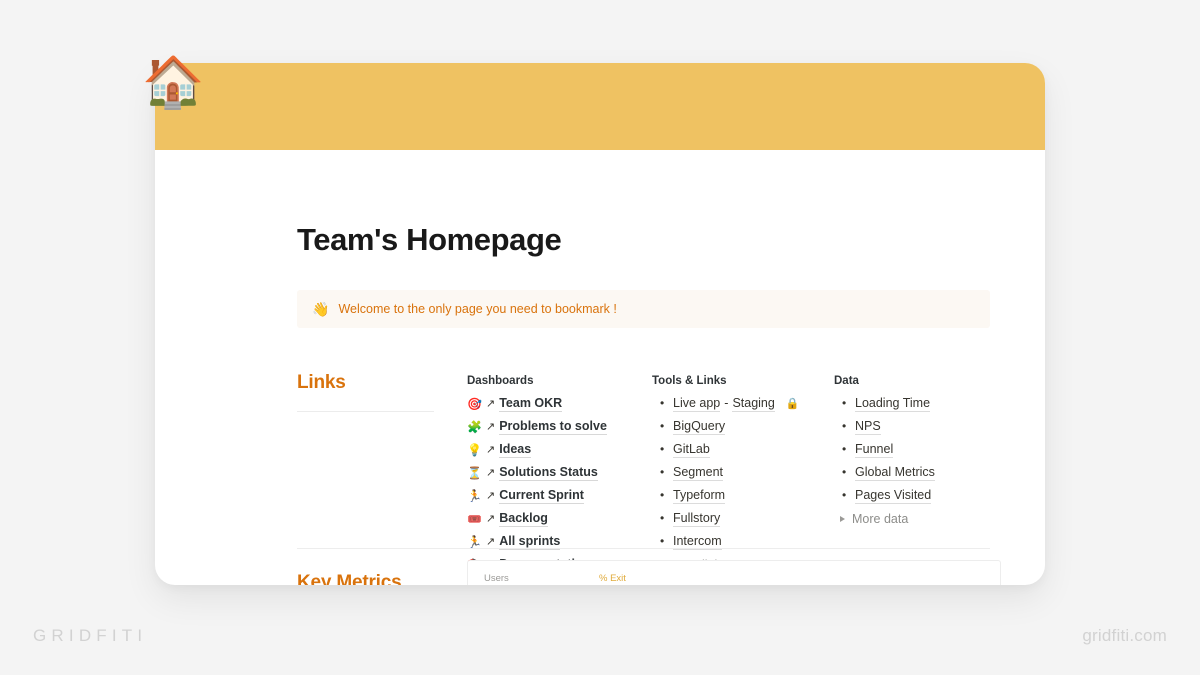 The width and height of the screenshot is (1200, 675). I want to click on link-label: Typeform, so click(699, 496).